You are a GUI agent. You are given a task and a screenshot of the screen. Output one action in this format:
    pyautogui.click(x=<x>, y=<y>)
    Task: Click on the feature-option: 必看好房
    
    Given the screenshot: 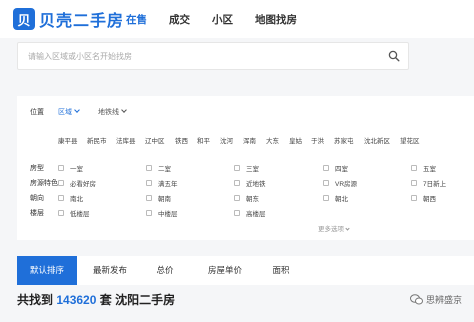 What is the action you would take?
    pyautogui.click(x=77, y=183)
    